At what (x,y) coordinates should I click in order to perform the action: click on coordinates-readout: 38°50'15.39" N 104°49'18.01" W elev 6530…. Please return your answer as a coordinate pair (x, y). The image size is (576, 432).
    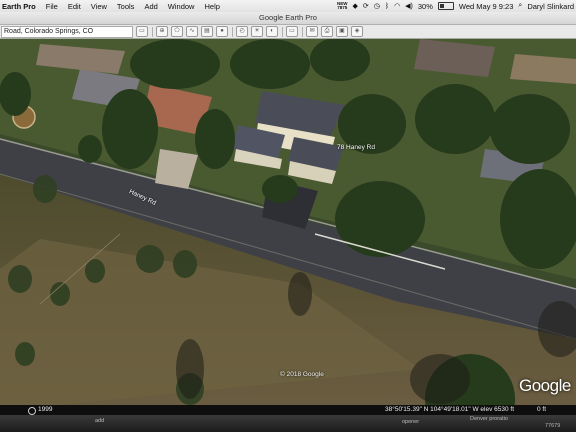
    Looking at the image, I should click on (450, 409).